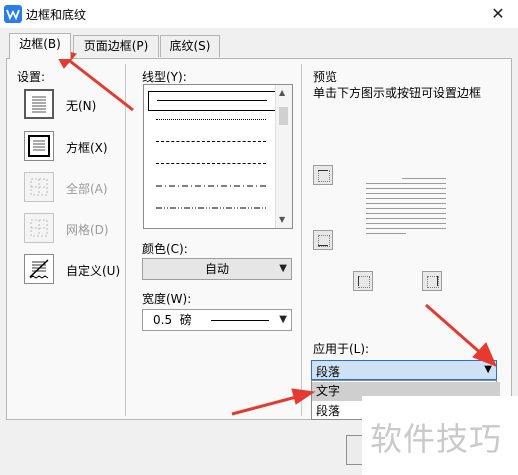 The height and width of the screenshot is (475, 518). I want to click on apply-to-value: 段落, so click(328, 372).